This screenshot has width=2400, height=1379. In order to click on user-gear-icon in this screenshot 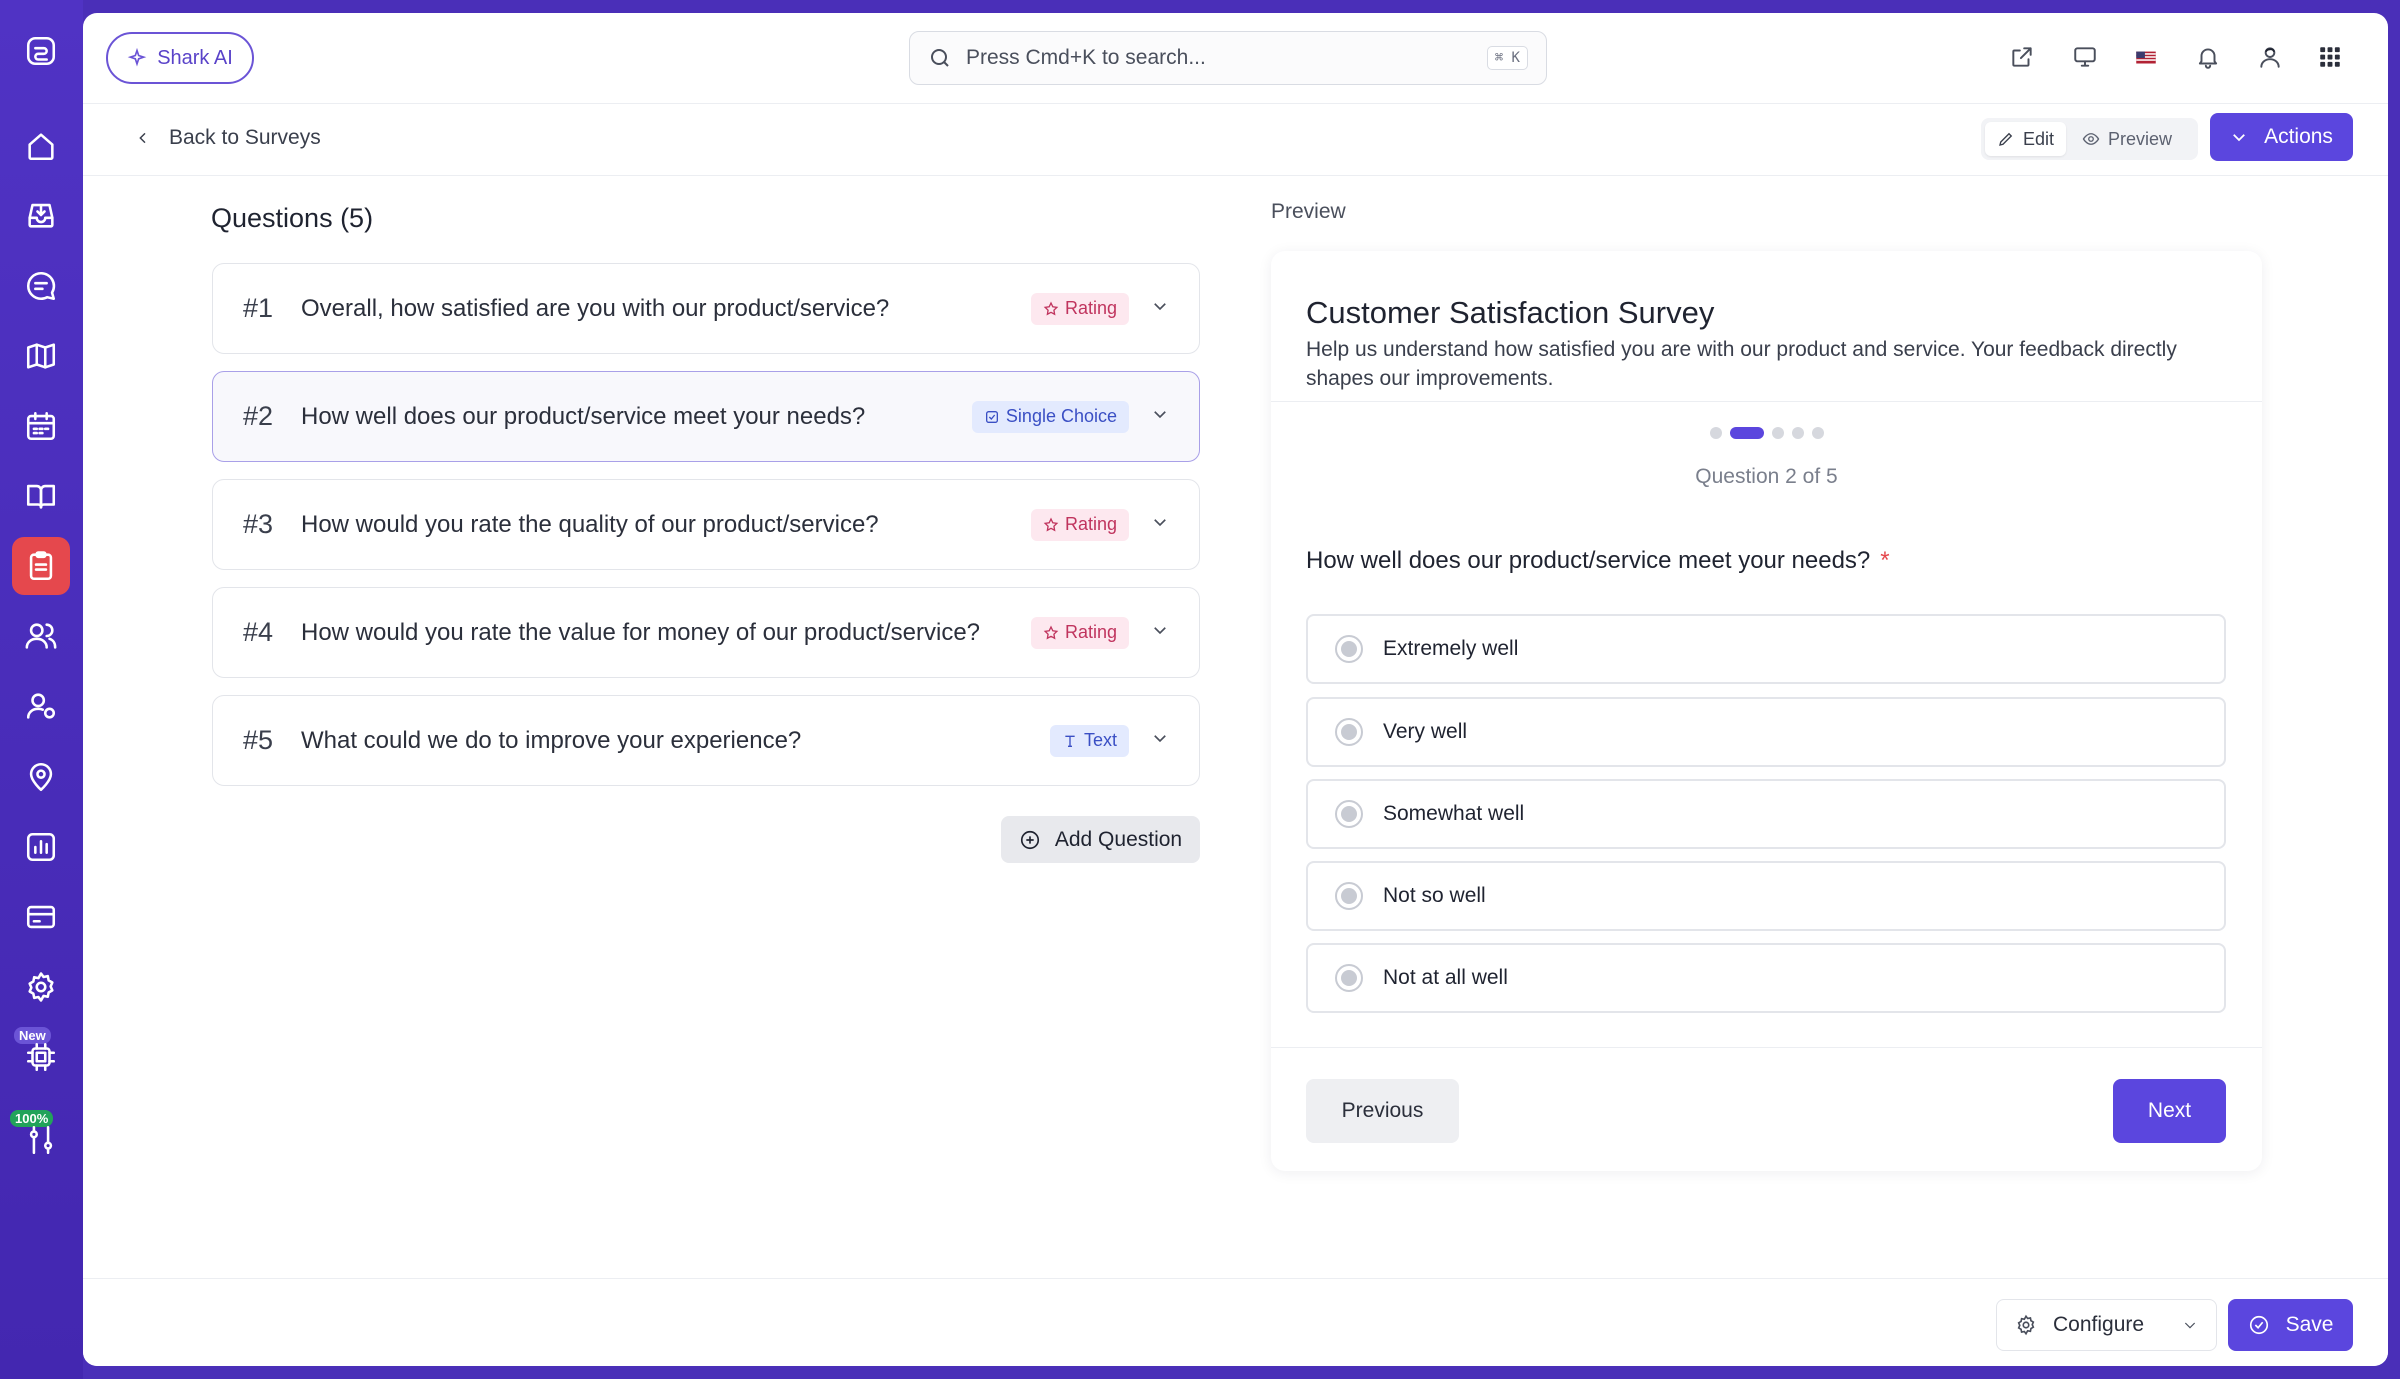, I will do `click(41, 706)`.